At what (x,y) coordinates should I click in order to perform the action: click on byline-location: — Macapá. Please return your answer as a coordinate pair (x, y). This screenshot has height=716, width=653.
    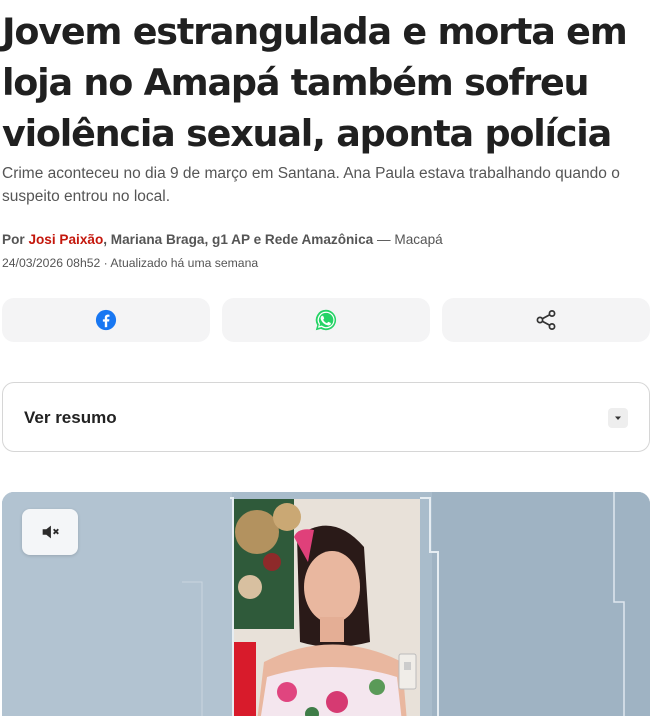
    Looking at the image, I should click on (408, 239).